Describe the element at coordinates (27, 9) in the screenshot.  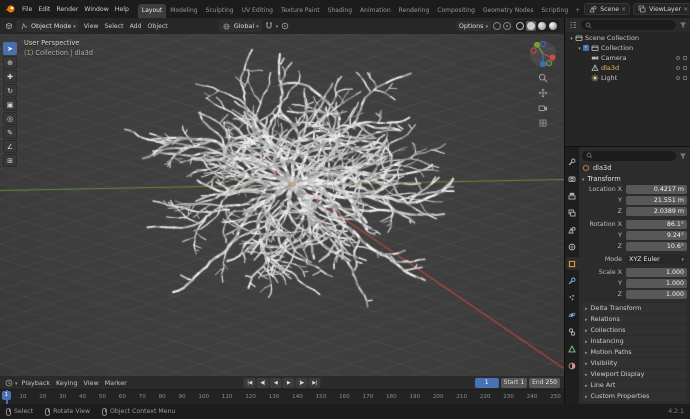
I see `menu-file: File` at that location.